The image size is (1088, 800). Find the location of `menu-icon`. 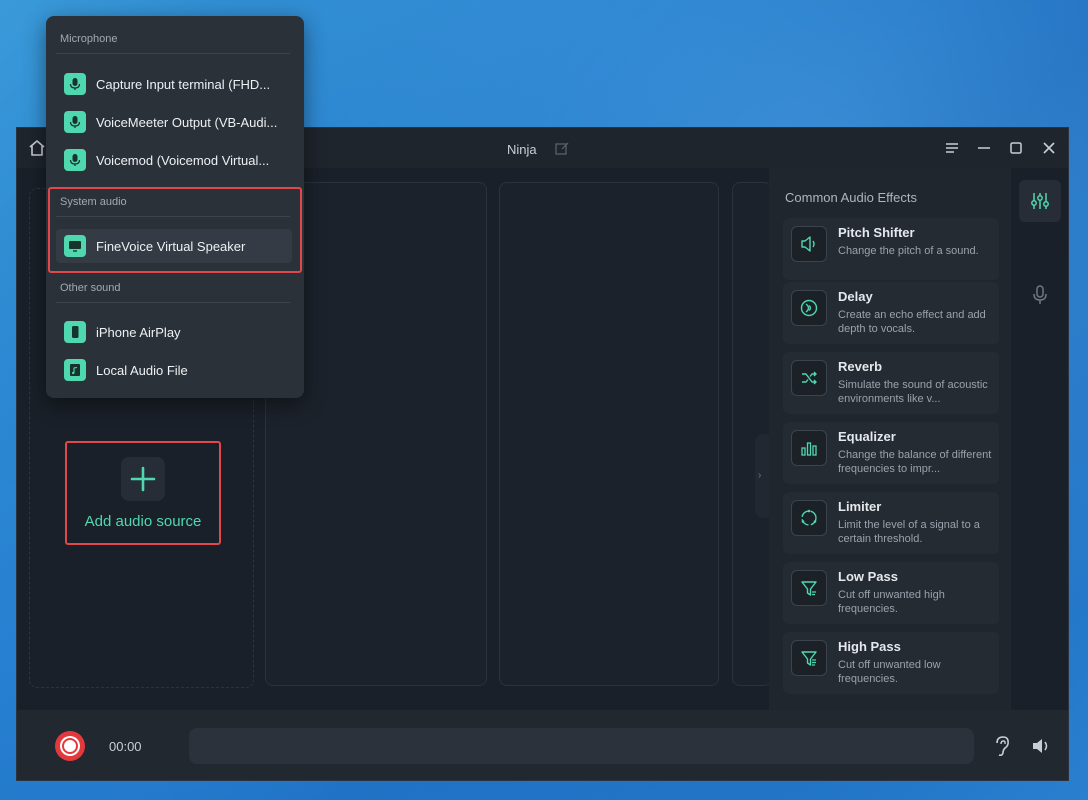

menu-icon is located at coordinates (952, 148).